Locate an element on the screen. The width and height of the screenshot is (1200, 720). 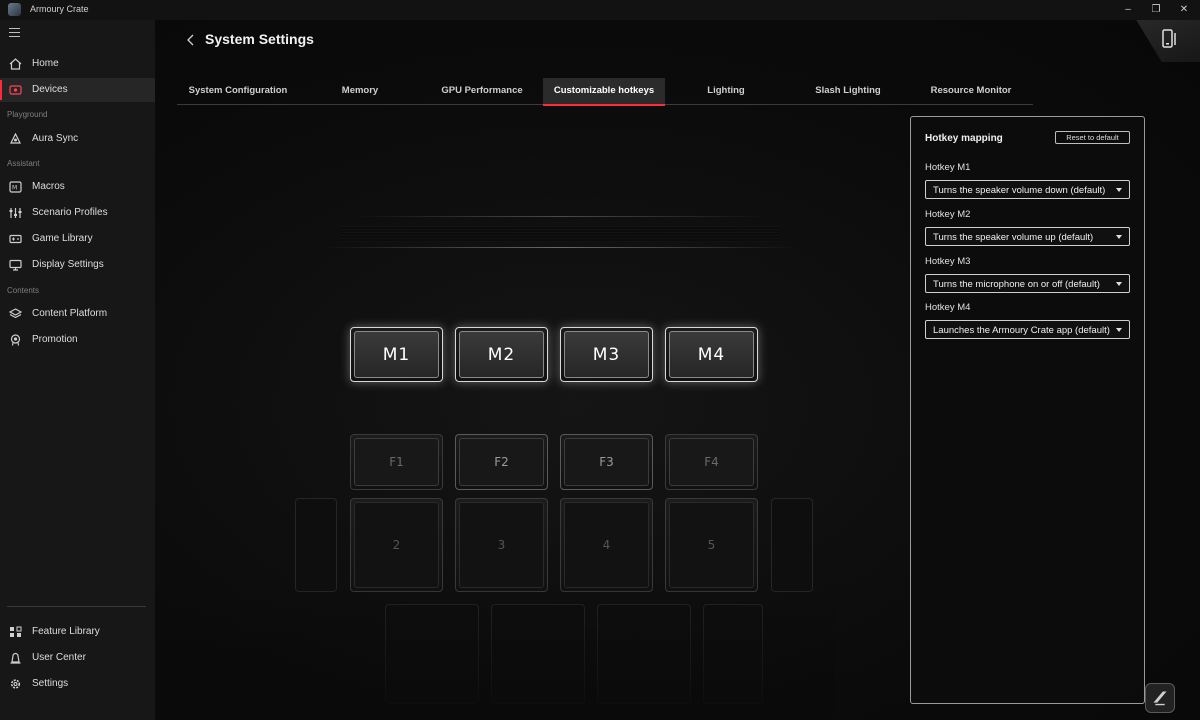
sidebar-item-aura-sync: Aura Sync is located at coordinates (77, 139).